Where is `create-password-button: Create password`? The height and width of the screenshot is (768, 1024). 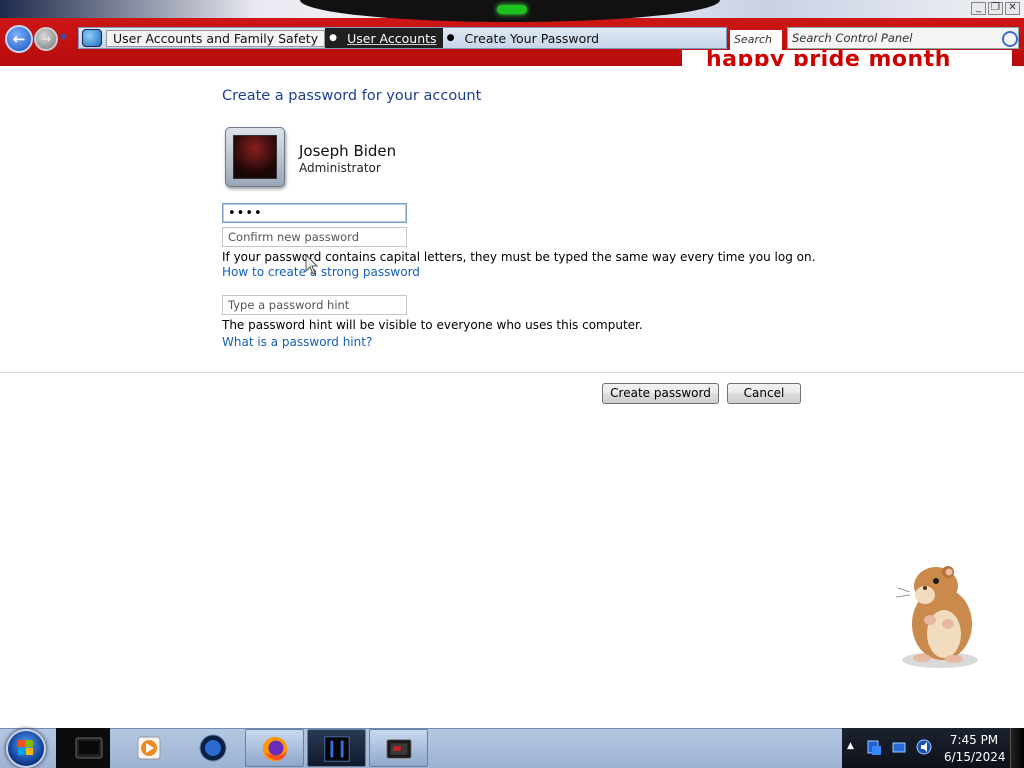
create-password-button: Create password is located at coordinates (660, 393).